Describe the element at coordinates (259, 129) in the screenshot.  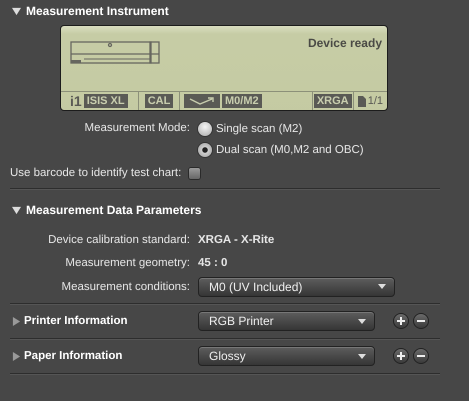
I see `radio-label: Single scan (M2)` at that location.